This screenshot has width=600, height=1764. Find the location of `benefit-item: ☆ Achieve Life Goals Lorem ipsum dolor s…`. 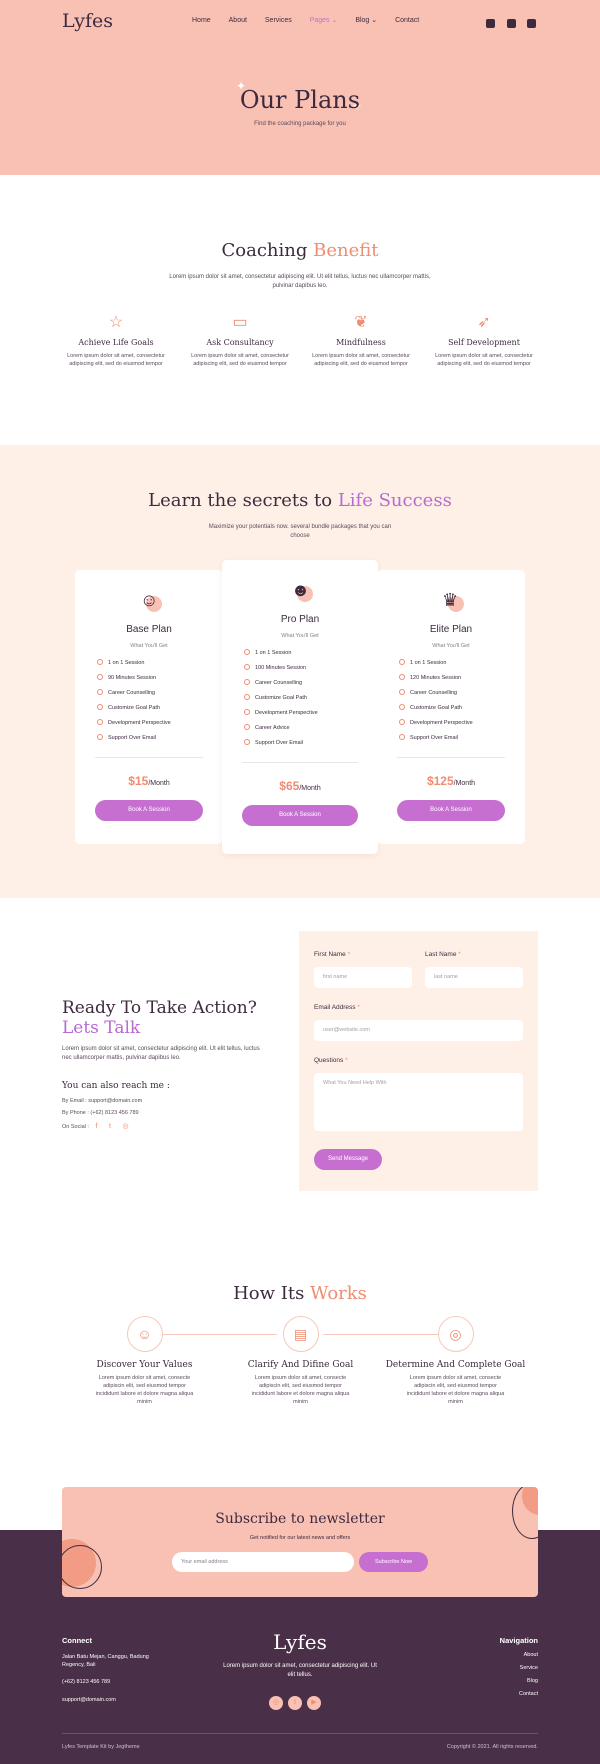

benefit-item: ☆ Achieve Life Goals Lorem ipsum dolor s… is located at coordinates (116, 340).